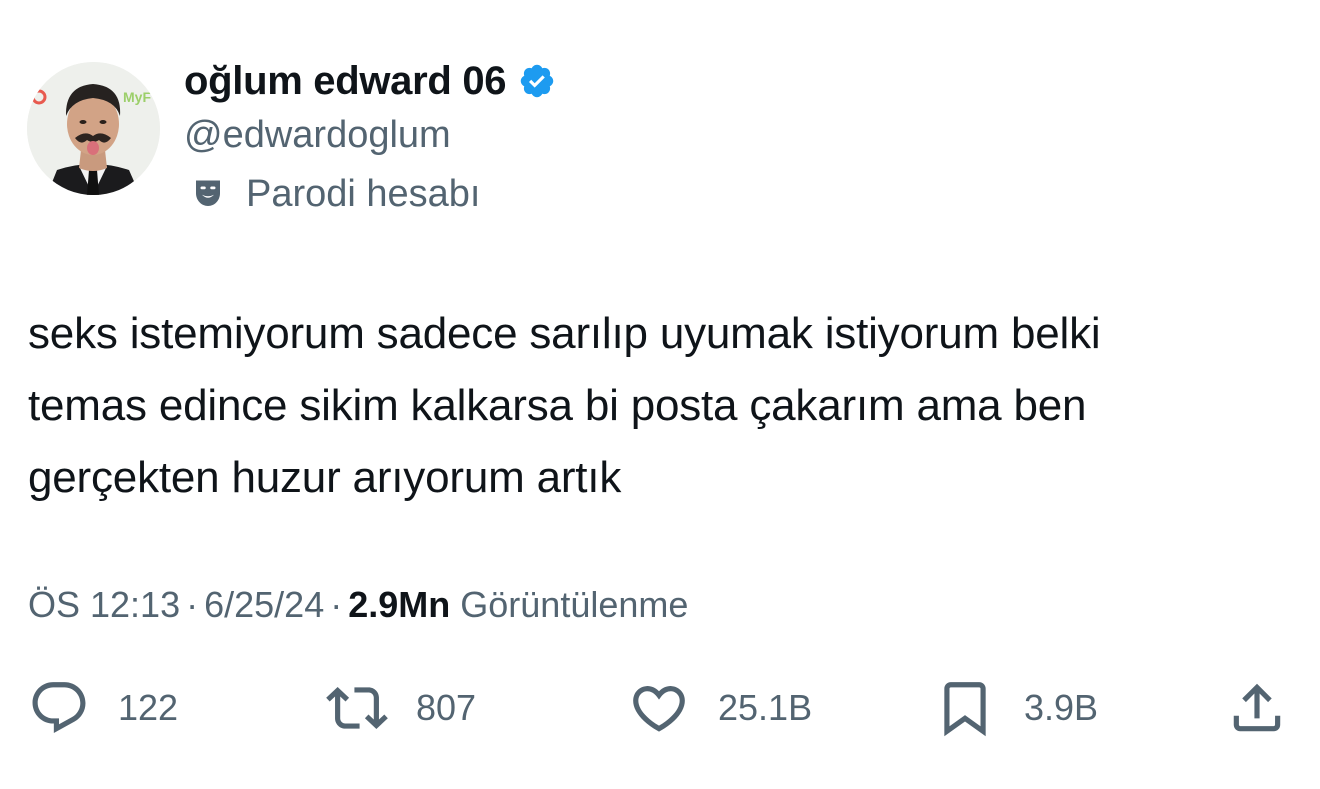 This screenshot has width=1320, height=789. I want to click on tweet-text-line: gerçekten huzur arıyorum artık, so click(325, 477).